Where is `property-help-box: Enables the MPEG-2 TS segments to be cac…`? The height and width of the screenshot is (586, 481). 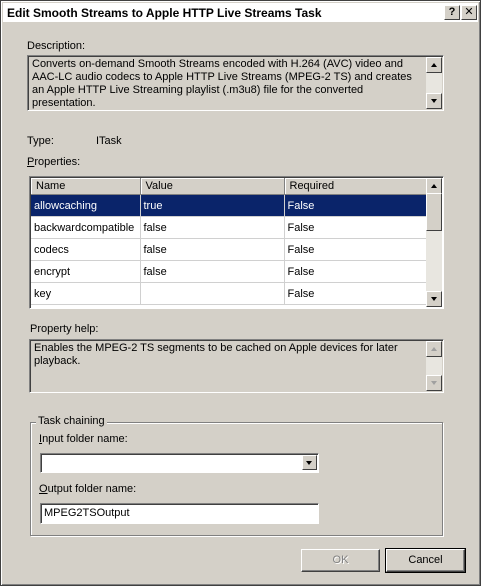
property-help-box: Enables the MPEG-2 TS segments to be cac… is located at coordinates (236, 366).